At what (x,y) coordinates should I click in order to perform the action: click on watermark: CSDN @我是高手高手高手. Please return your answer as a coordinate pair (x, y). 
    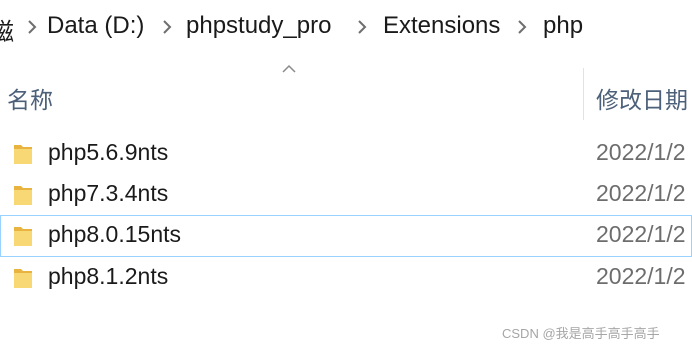
    Looking at the image, I should click on (581, 333).